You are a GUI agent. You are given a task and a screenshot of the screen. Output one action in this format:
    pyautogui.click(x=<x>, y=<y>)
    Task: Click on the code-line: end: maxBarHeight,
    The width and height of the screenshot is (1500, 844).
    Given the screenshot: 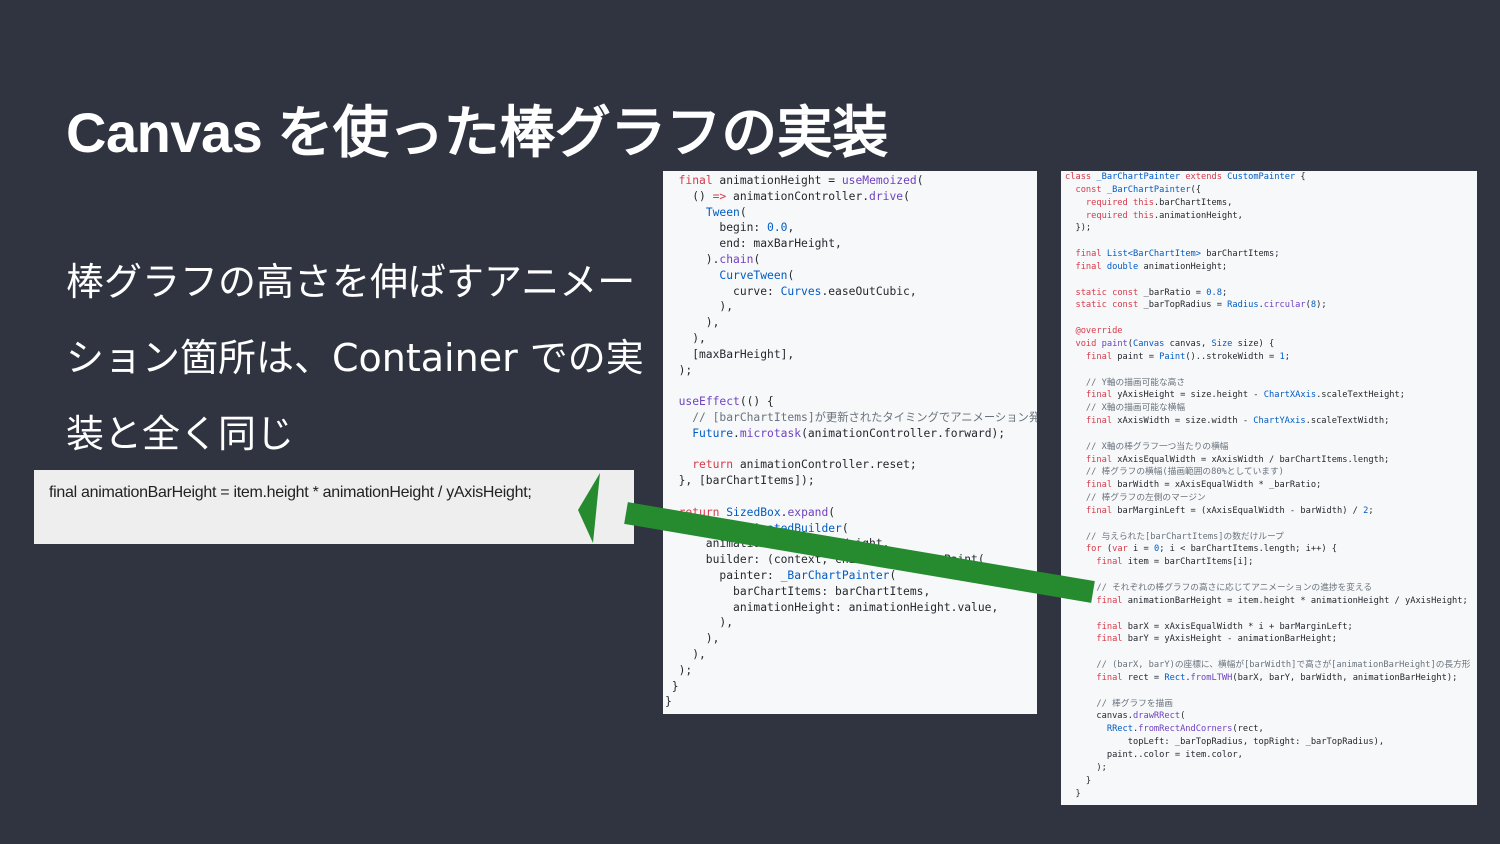 What is the action you would take?
    pyautogui.click(x=851, y=244)
    